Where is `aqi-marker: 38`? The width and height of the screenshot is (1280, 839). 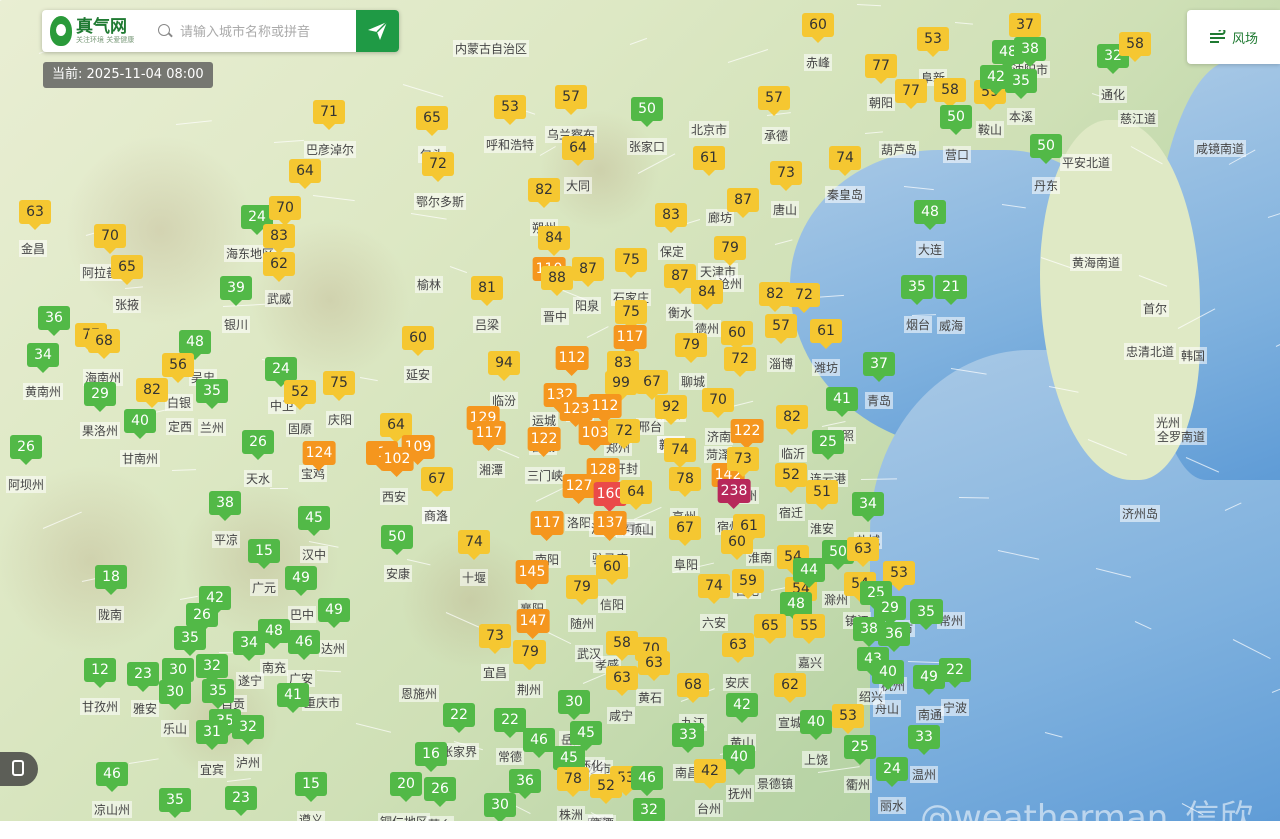 aqi-marker: 38 is located at coordinates (225, 506).